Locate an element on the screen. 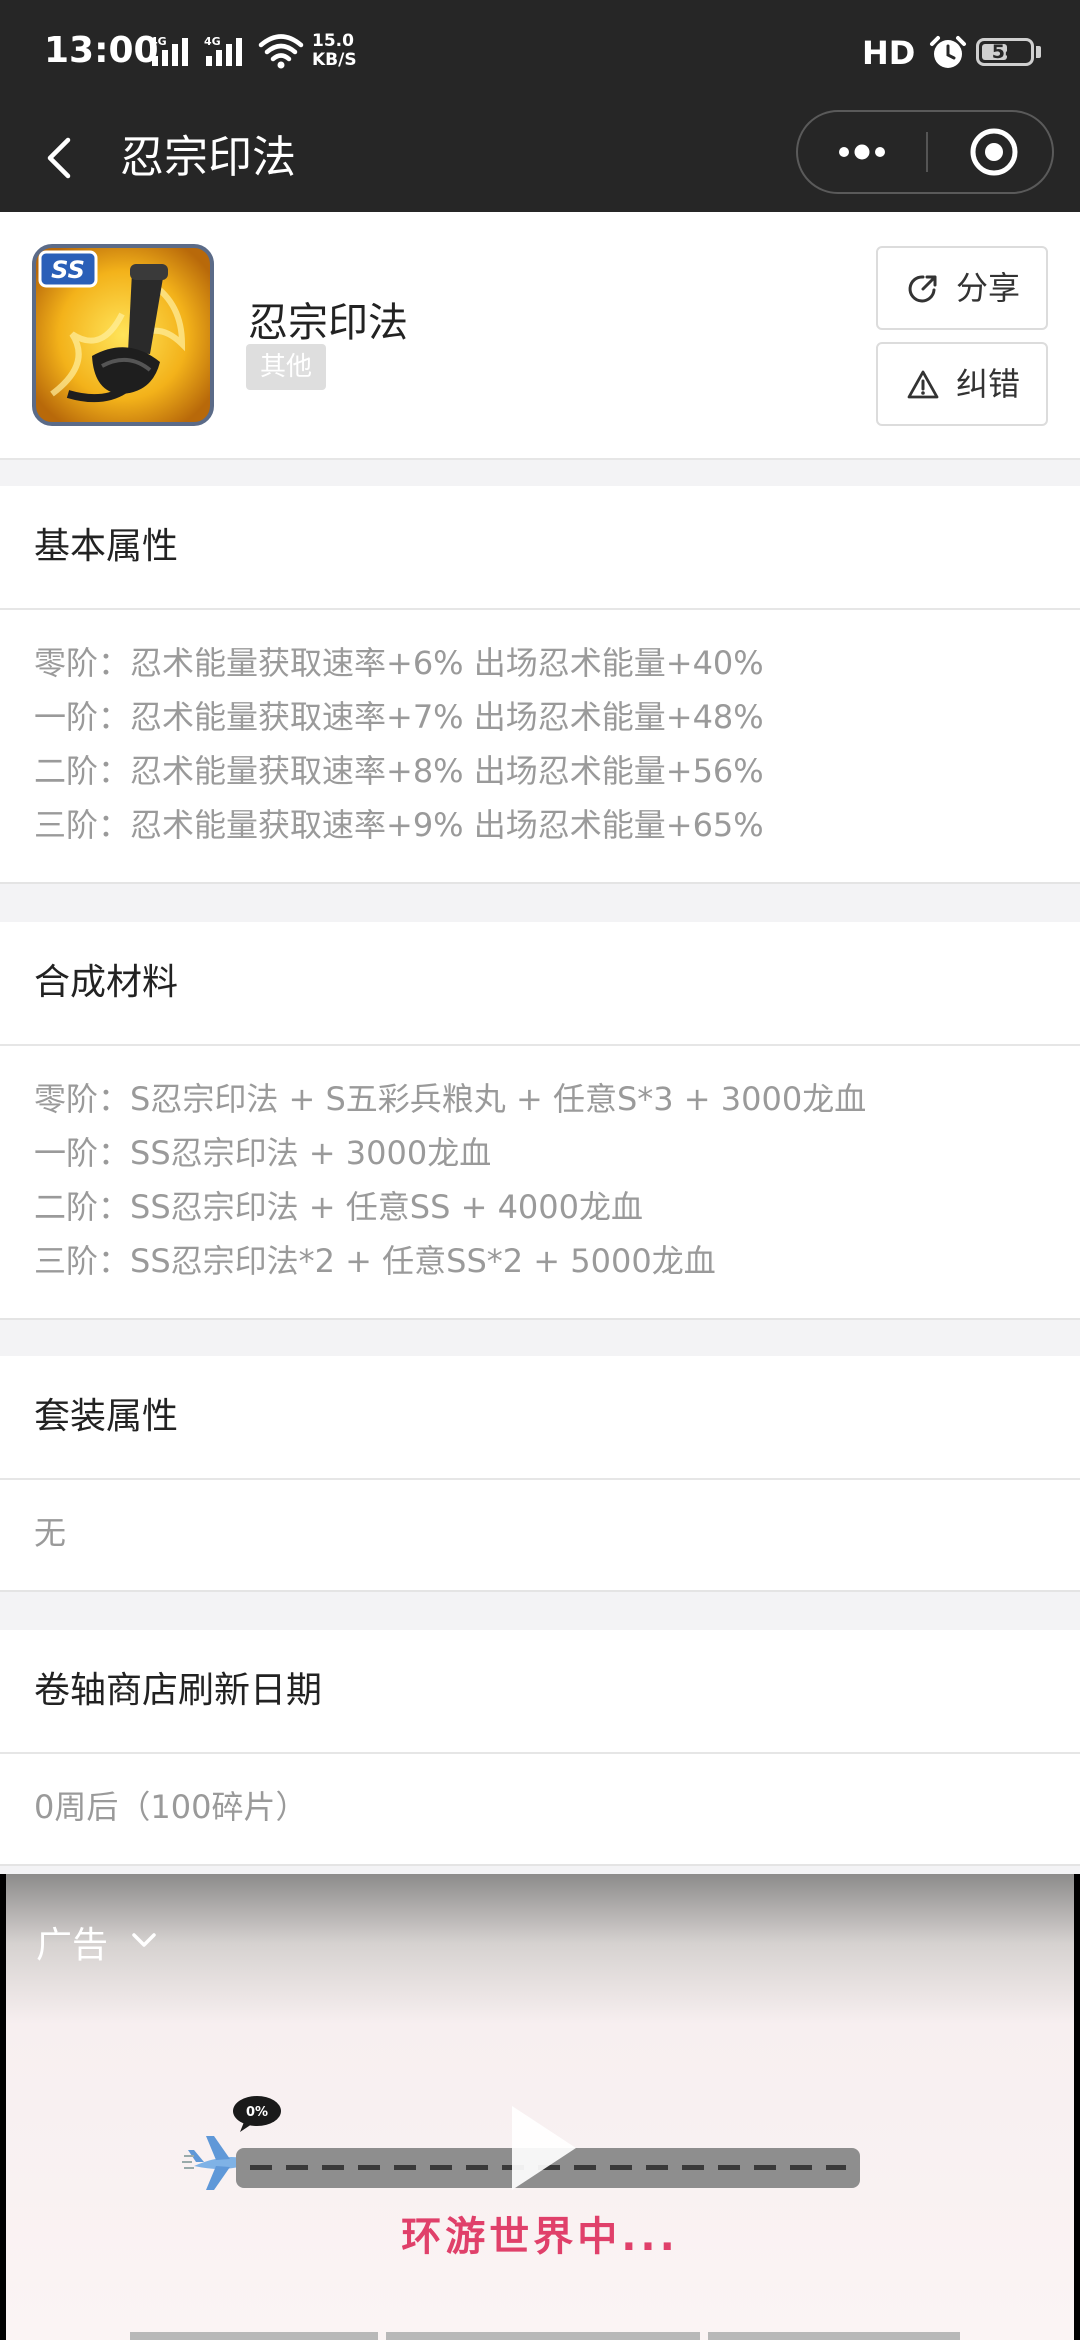 This screenshot has width=1080, height=2340. material-line: 三阶：SS忍宗印法*2 + 任意SS*2 + 5000龙血 is located at coordinates (375, 1261).